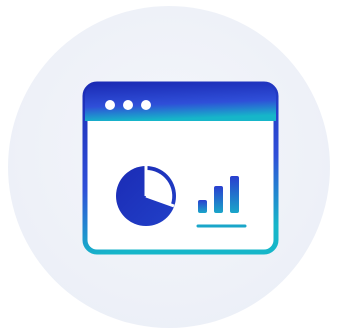  Describe the element at coordinates (146, 196) in the screenshot. I see `pie-chart-icon` at that location.